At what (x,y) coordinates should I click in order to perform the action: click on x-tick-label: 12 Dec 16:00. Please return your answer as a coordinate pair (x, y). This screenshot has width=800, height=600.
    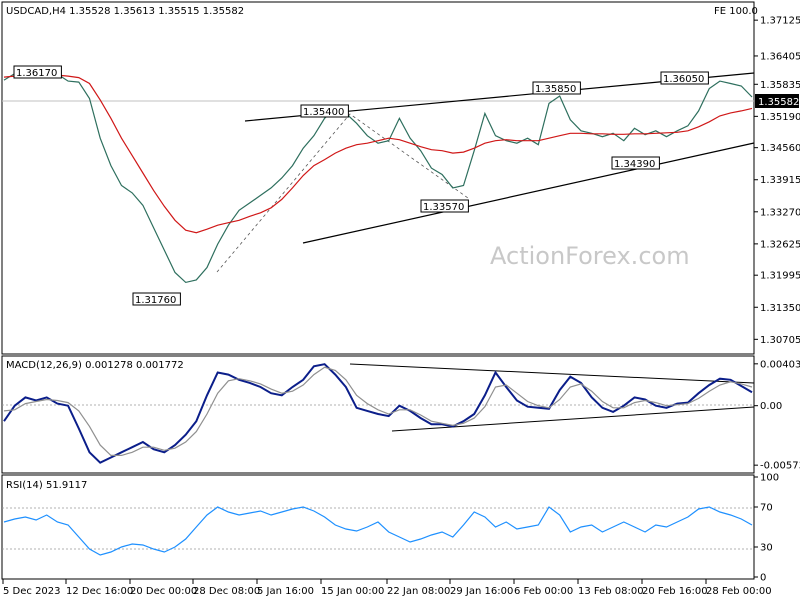
    Looking at the image, I should click on (99, 591).